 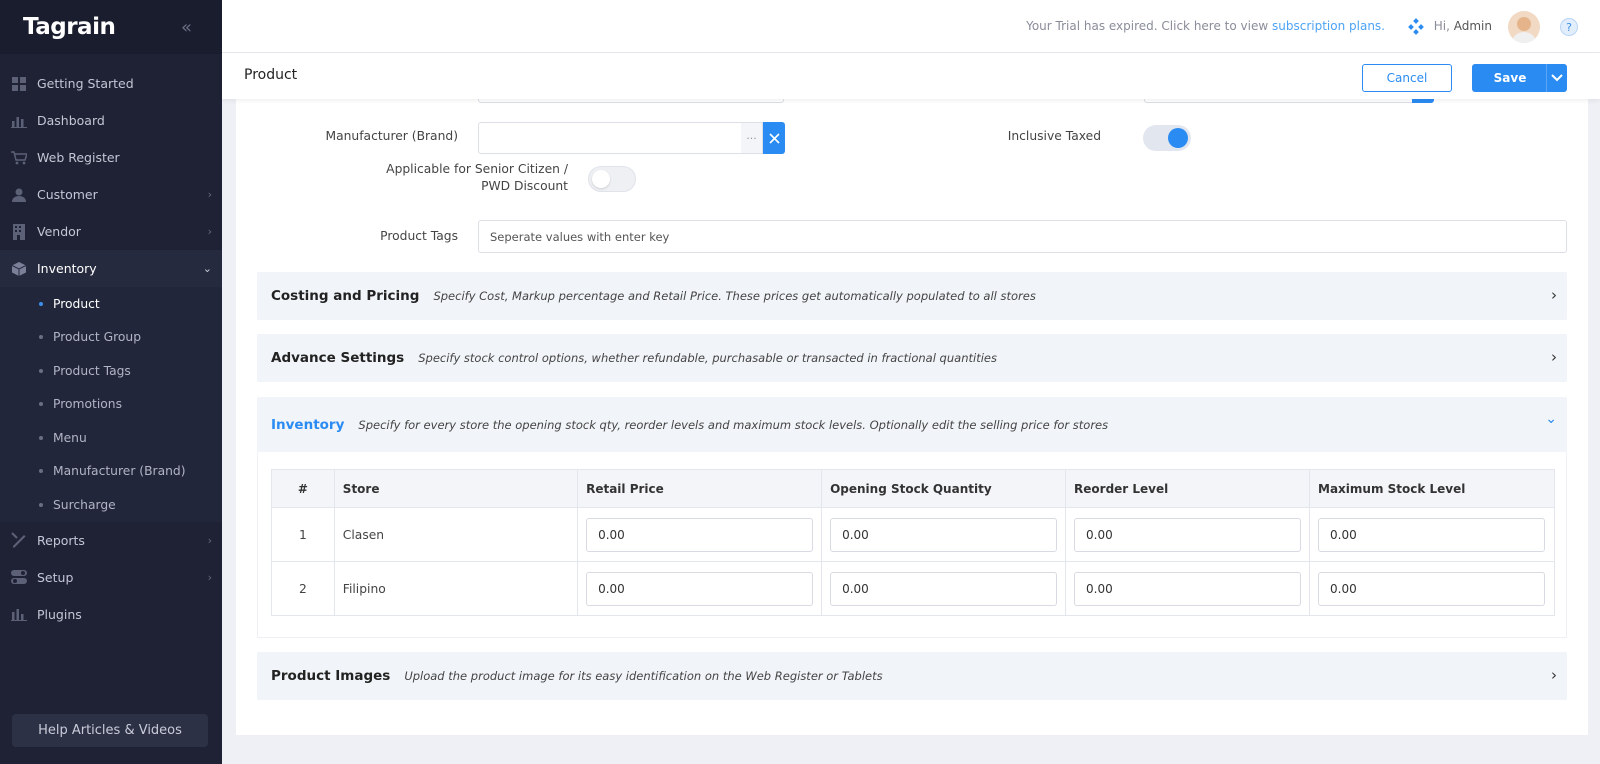 What do you see at coordinates (111, 540) in the screenshot?
I see `sidebar-item-reports: Reports ›` at bounding box center [111, 540].